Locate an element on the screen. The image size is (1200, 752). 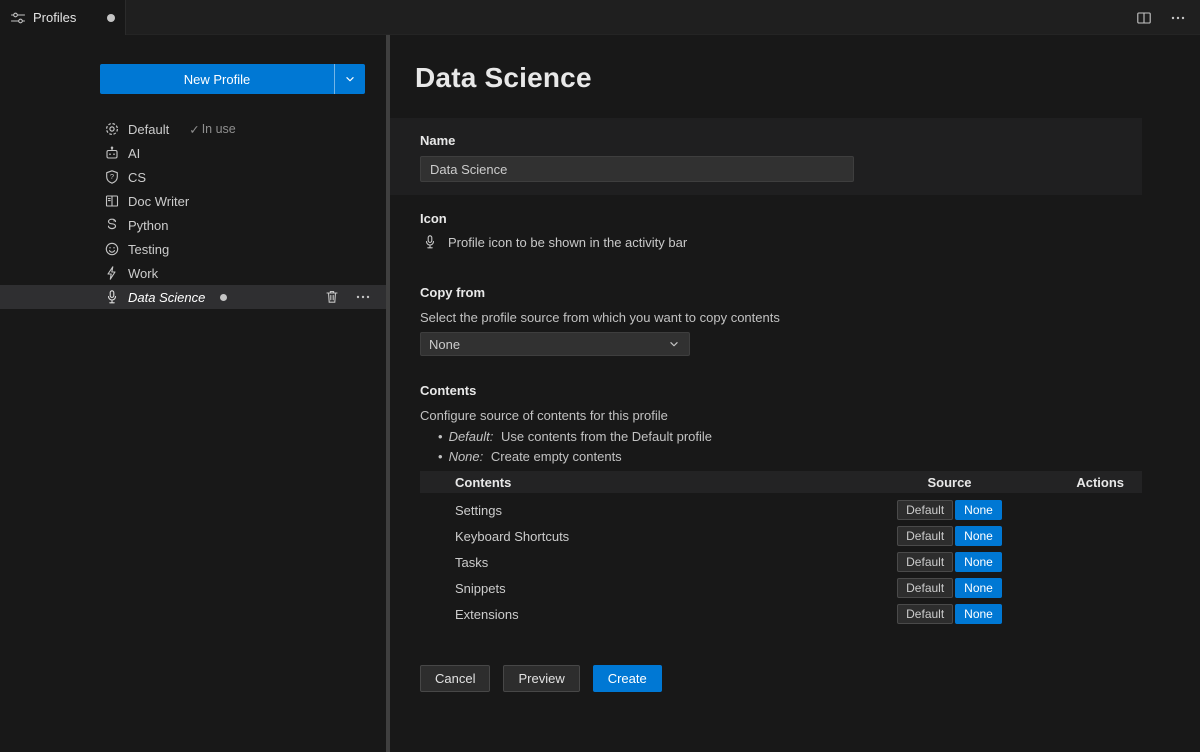
table-row-snippets: Snippets Default None is located at coordinates (781, 588).